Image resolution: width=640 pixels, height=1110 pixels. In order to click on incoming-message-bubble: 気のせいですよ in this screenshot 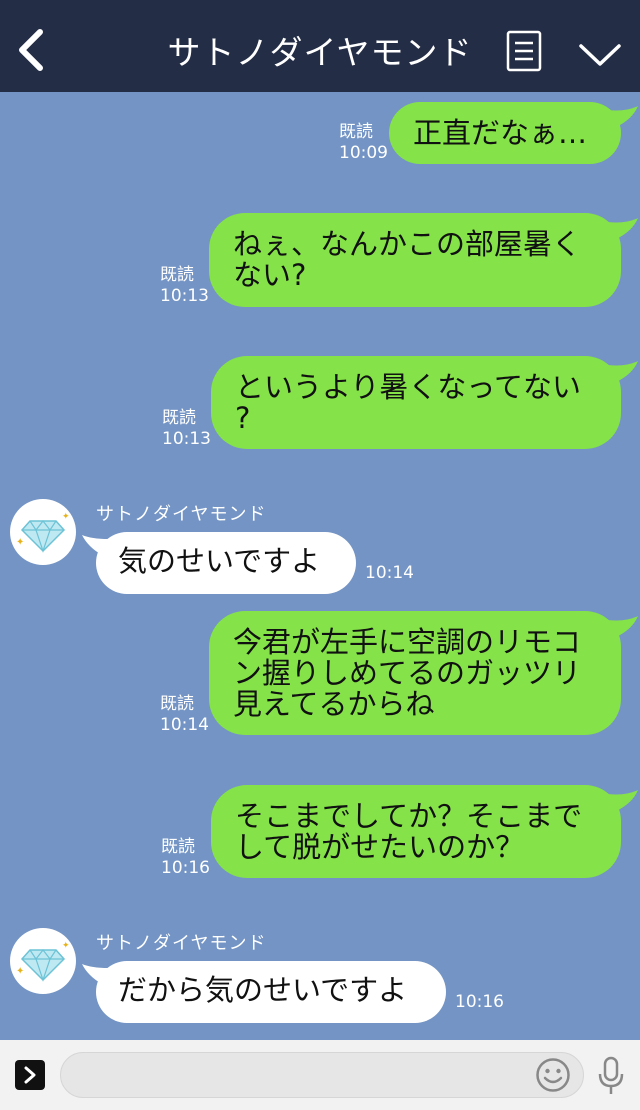, I will do `click(226, 563)`.